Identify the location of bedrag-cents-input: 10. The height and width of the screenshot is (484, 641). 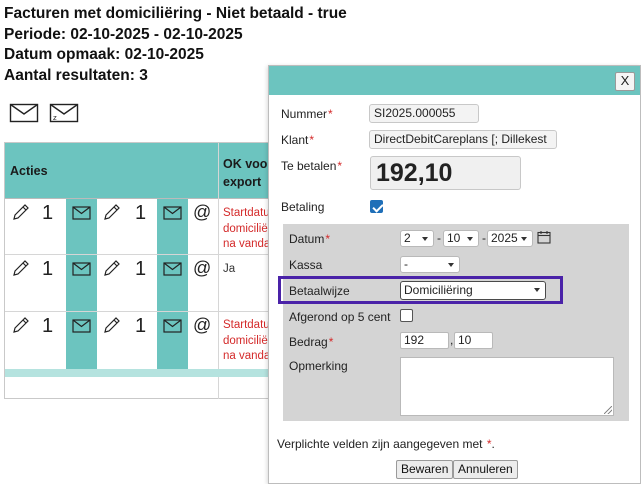
(473, 340).